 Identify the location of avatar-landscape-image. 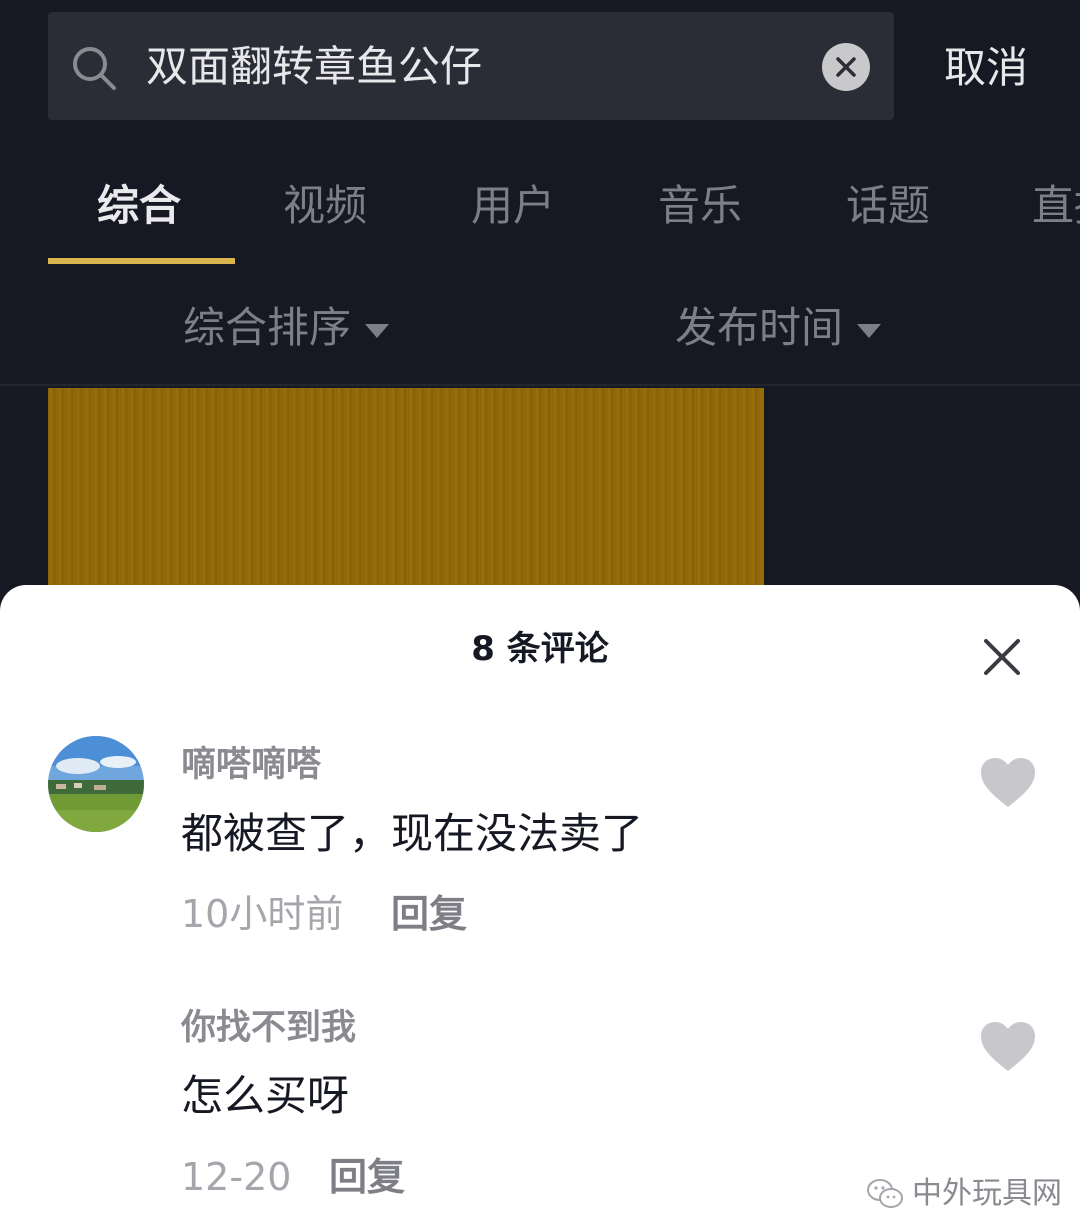
(96, 784).